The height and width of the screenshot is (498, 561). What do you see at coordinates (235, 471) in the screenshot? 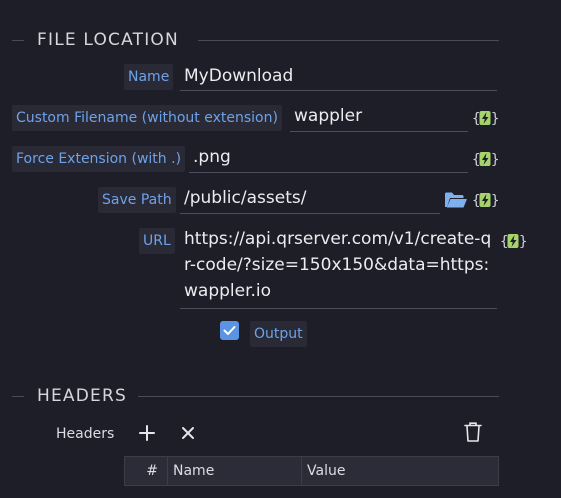
I see `column-header-name: Name` at bounding box center [235, 471].